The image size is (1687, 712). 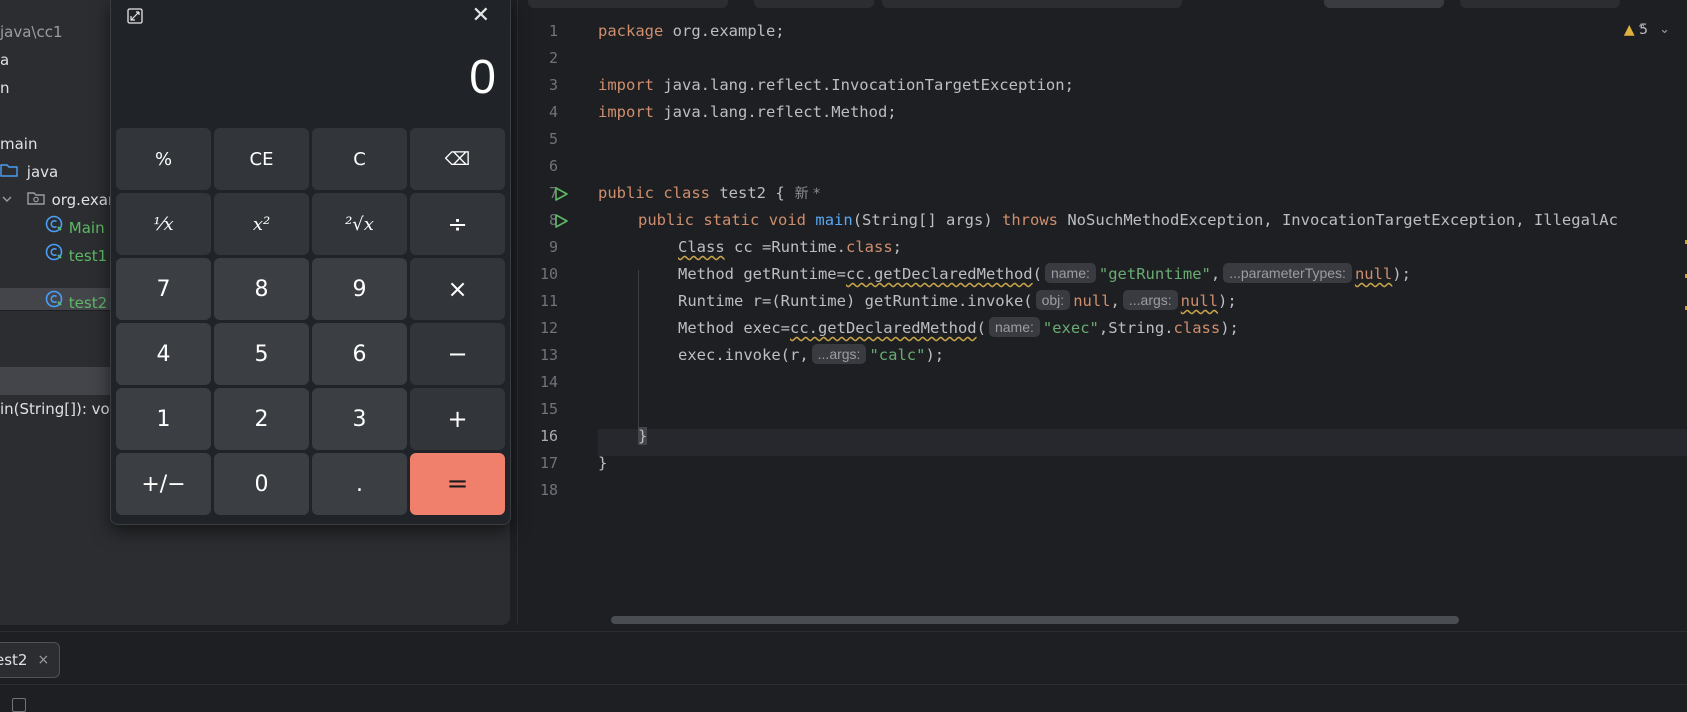 What do you see at coordinates (30, 660) in the screenshot?
I see `run-tab-test2: est2 ×` at bounding box center [30, 660].